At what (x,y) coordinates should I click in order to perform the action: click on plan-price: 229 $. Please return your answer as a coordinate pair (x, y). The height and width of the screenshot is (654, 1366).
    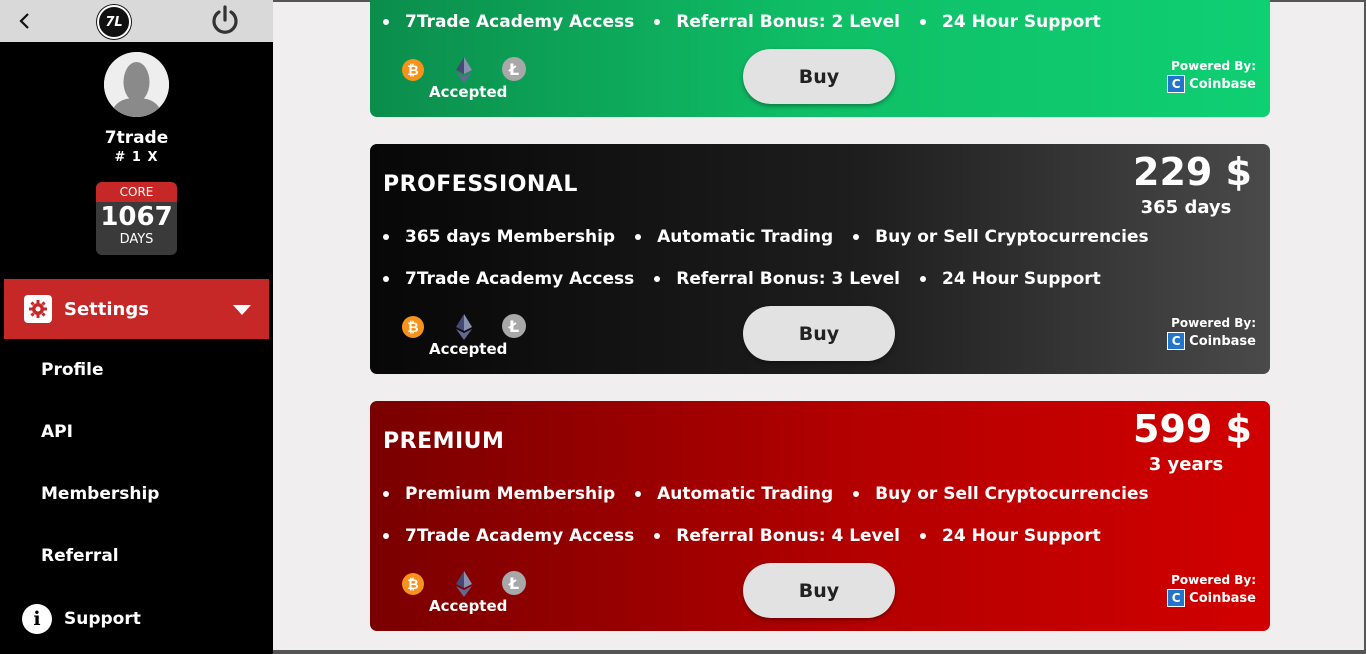
    Looking at the image, I should click on (1192, 172).